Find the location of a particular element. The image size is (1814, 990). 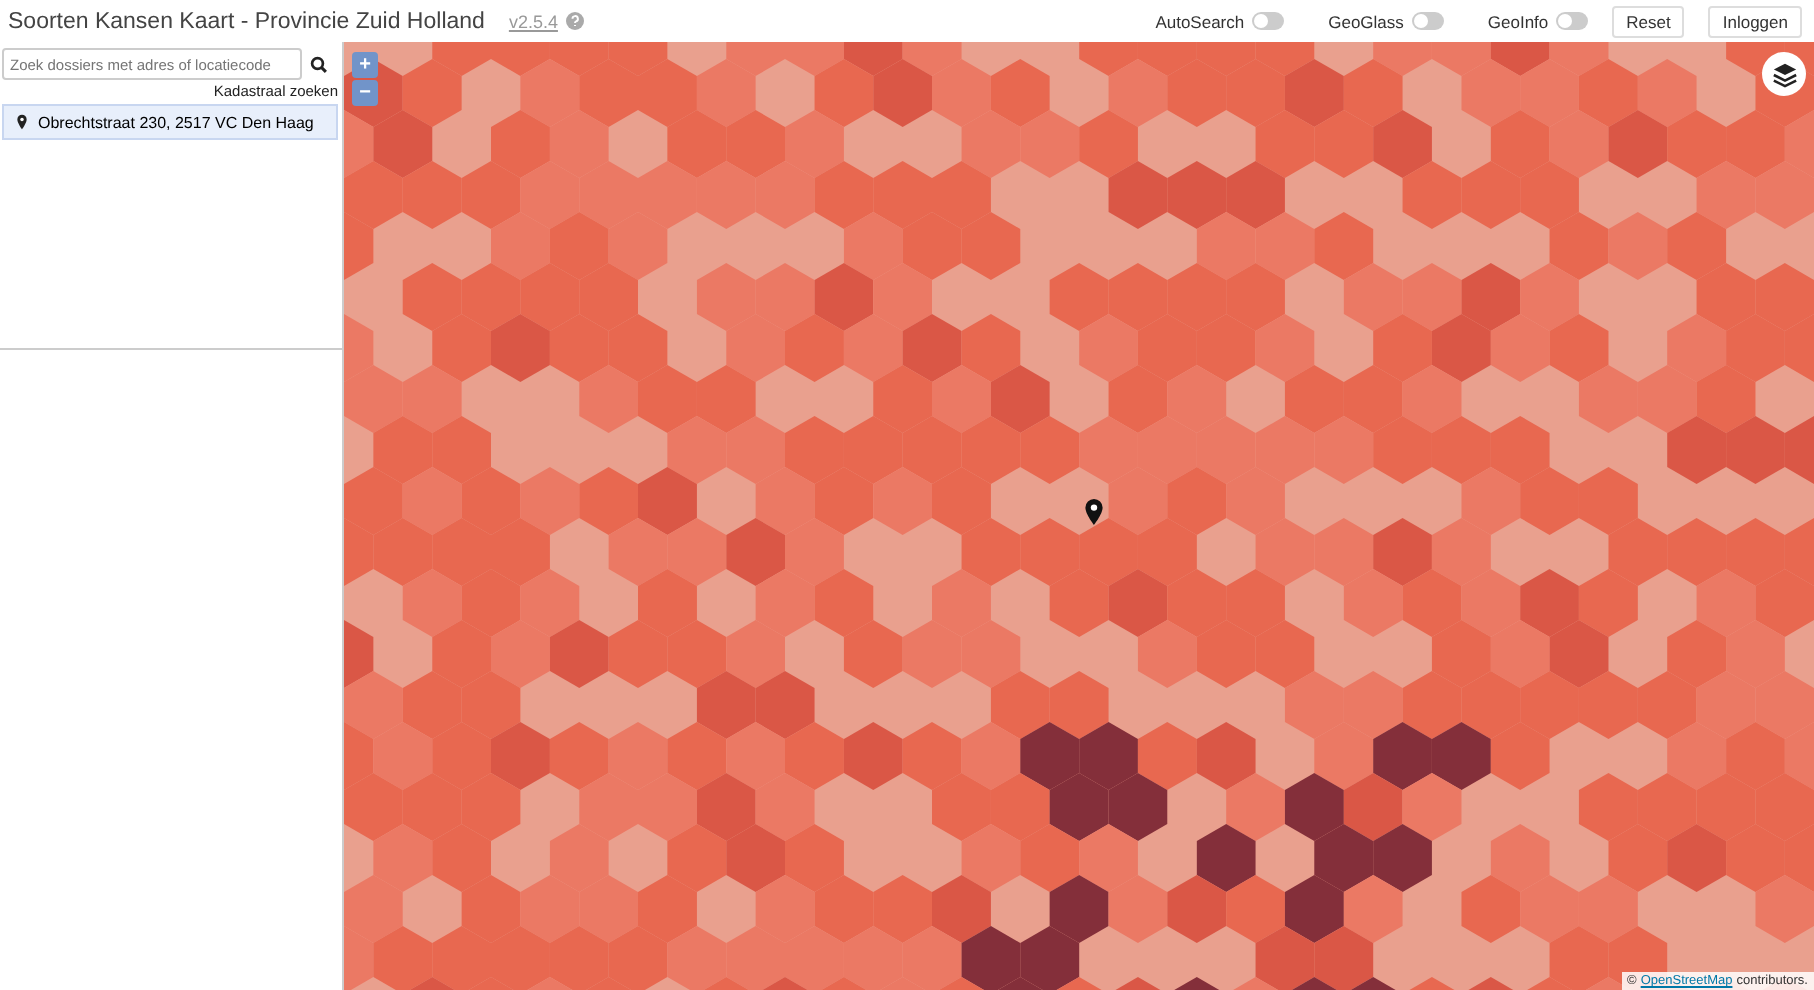

search-result-item: Obrechtstraat 230, 2517 VC Den Haag is located at coordinates (170, 122).